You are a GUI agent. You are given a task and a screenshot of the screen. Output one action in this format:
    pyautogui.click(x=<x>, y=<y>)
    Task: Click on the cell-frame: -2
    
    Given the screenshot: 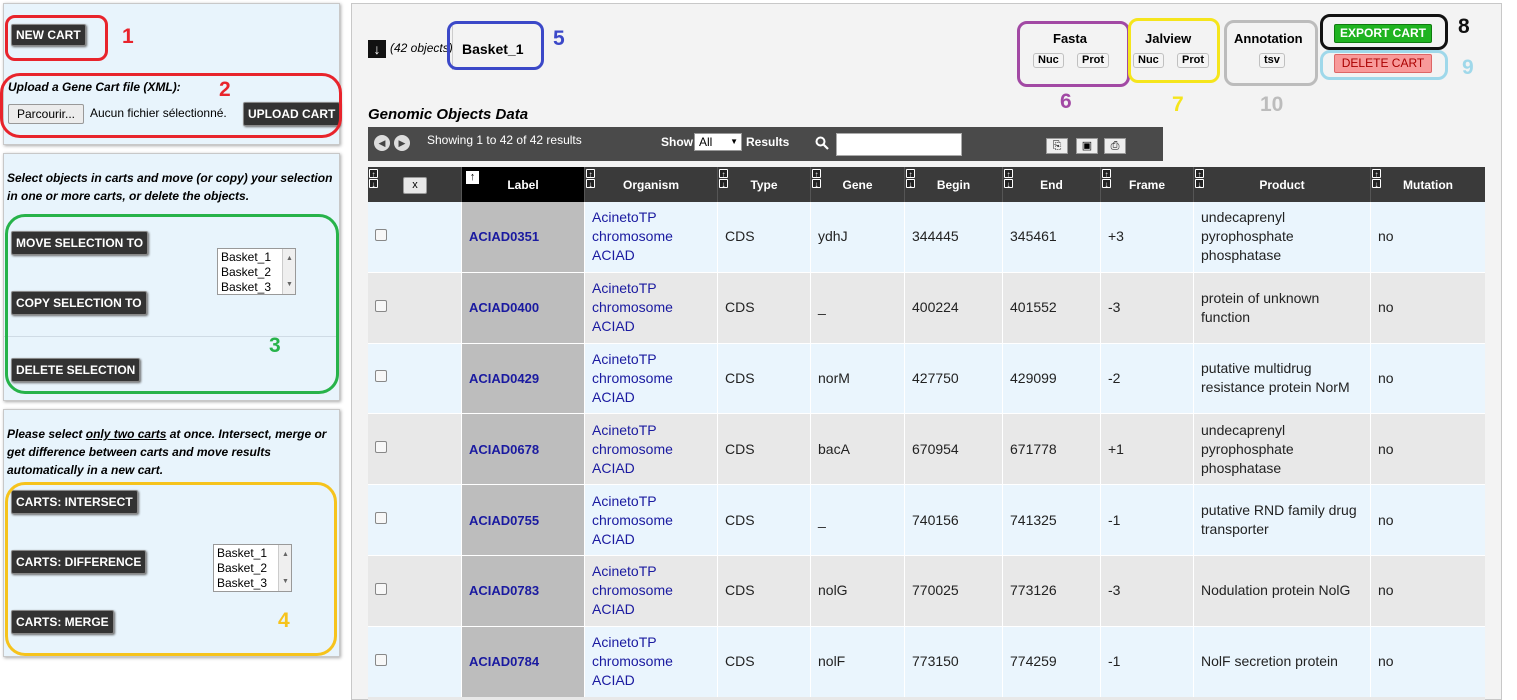 What is the action you would take?
    pyautogui.click(x=1147, y=378)
    